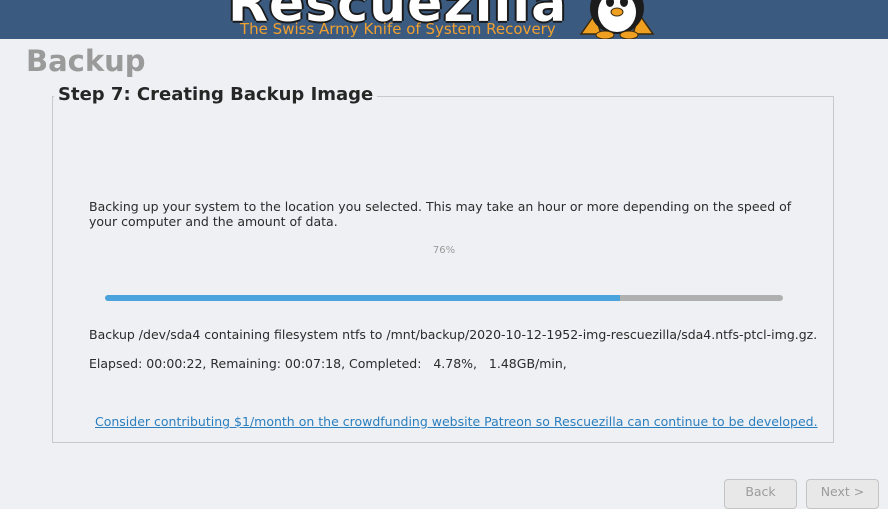 This screenshot has width=888, height=509. What do you see at coordinates (617, 19) in the screenshot?
I see `penguin-mascot-icon` at bounding box center [617, 19].